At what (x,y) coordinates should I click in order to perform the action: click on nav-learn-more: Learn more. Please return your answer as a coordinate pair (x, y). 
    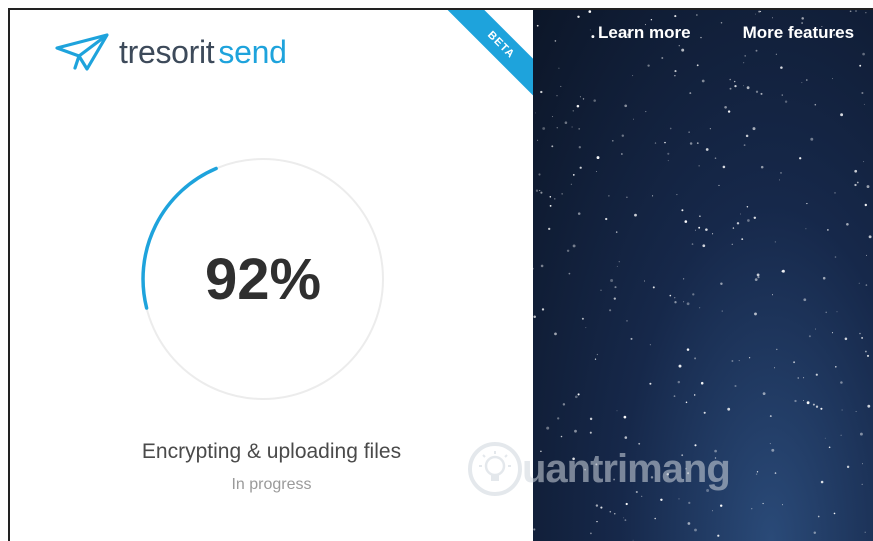
    Looking at the image, I should click on (644, 33).